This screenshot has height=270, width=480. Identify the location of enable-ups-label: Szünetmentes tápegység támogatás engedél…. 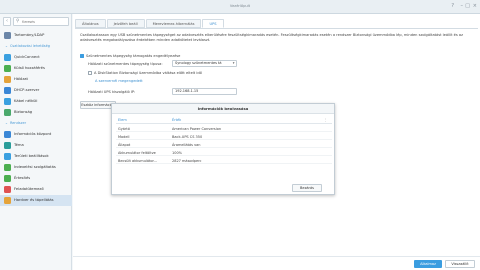
(133, 56).